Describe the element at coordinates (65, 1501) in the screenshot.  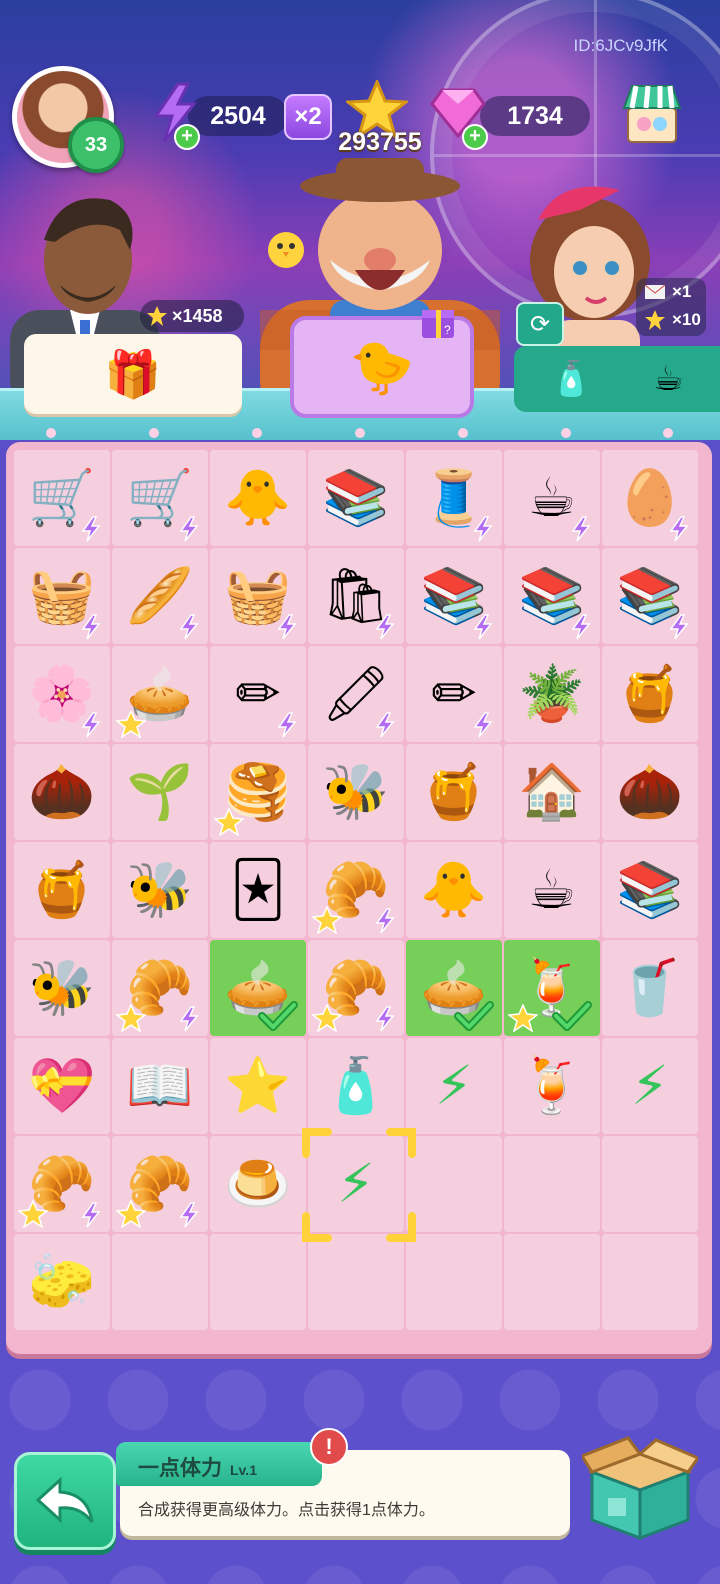
I see `back-button` at that location.